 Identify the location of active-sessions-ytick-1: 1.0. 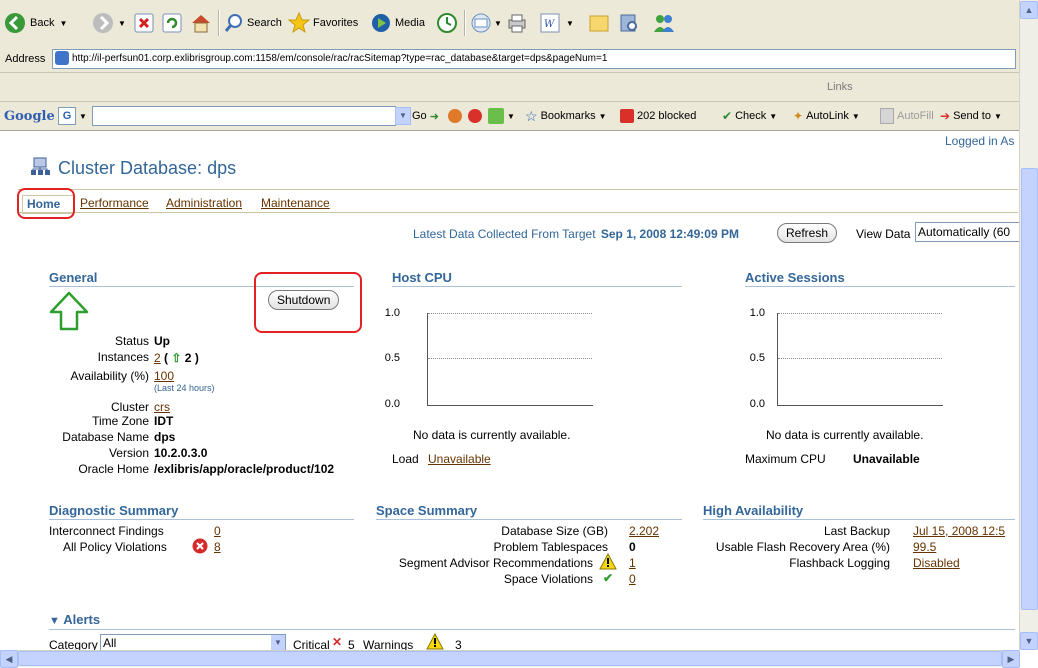
(757, 313).